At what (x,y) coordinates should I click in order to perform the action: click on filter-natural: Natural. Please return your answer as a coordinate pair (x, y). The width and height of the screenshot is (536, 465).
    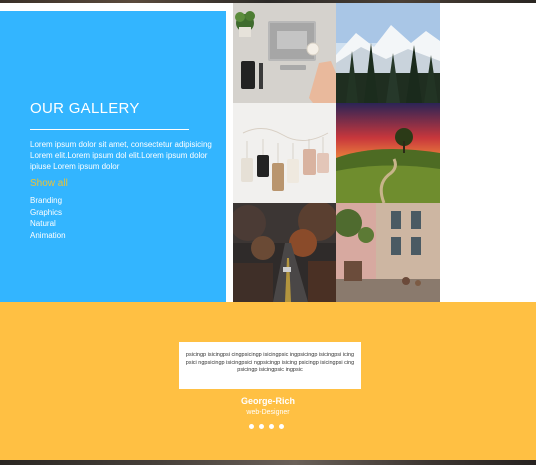
    Looking at the image, I should click on (48, 224).